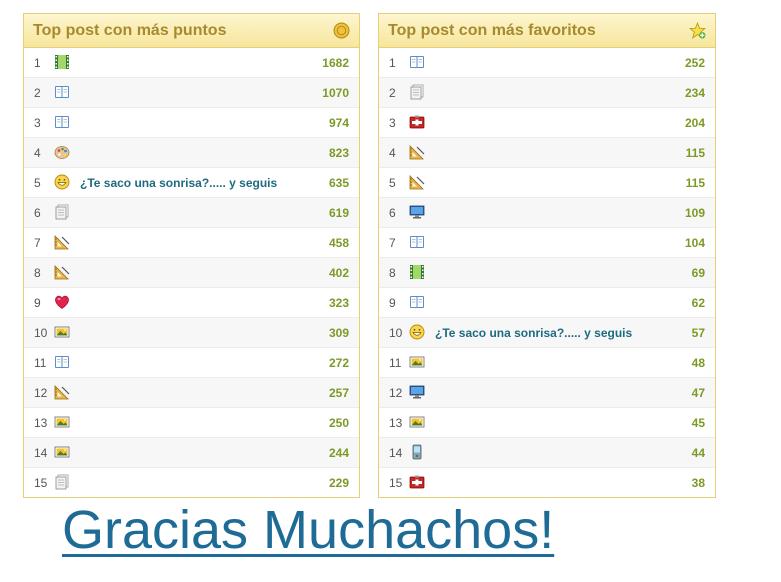 This screenshot has width=781, height=582. Describe the element at coordinates (338, 453) in the screenshot. I see `score-value: 244` at that location.